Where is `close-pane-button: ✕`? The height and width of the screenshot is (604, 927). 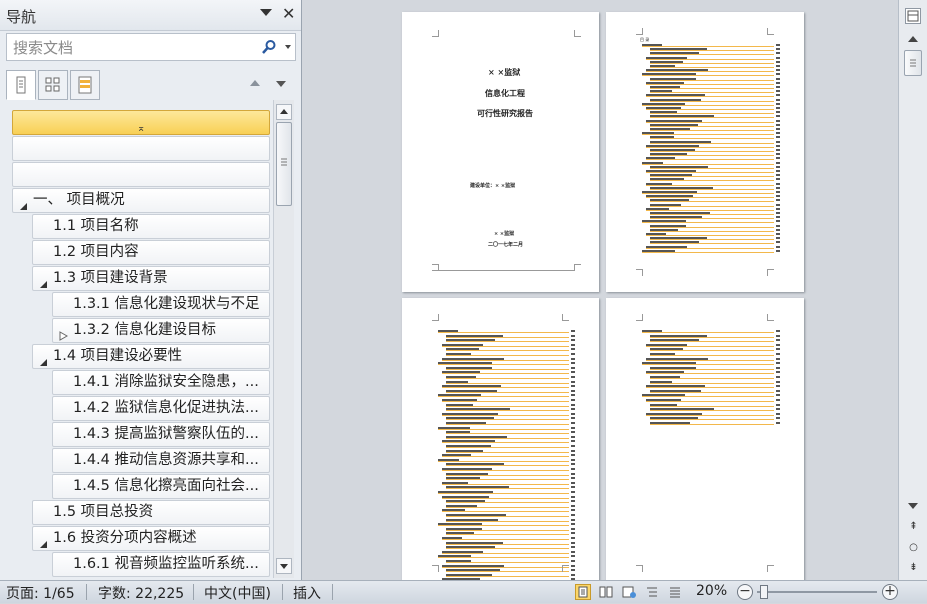
close-pane-button: ✕ is located at coordinates (288, 14).